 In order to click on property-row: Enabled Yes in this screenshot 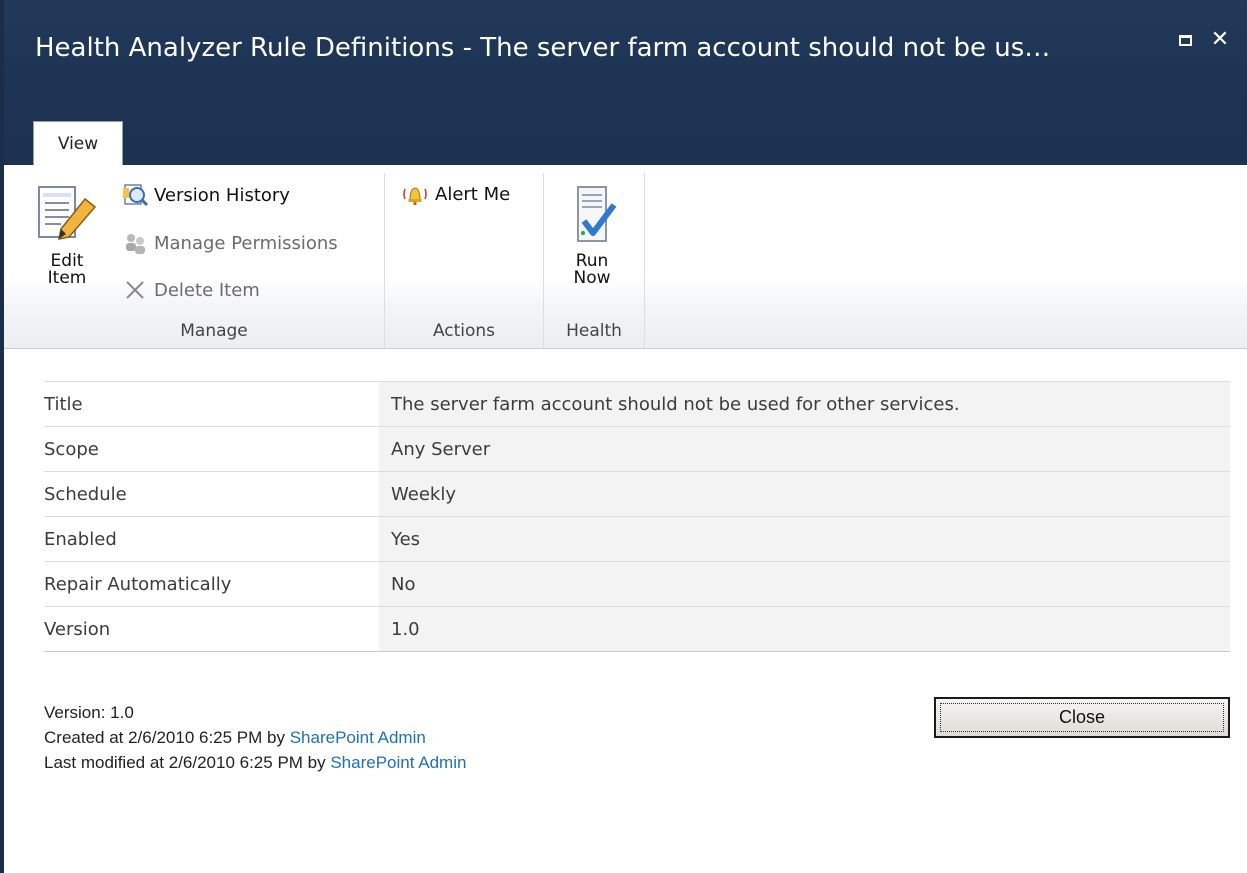, I will do `click(637, 539)`.